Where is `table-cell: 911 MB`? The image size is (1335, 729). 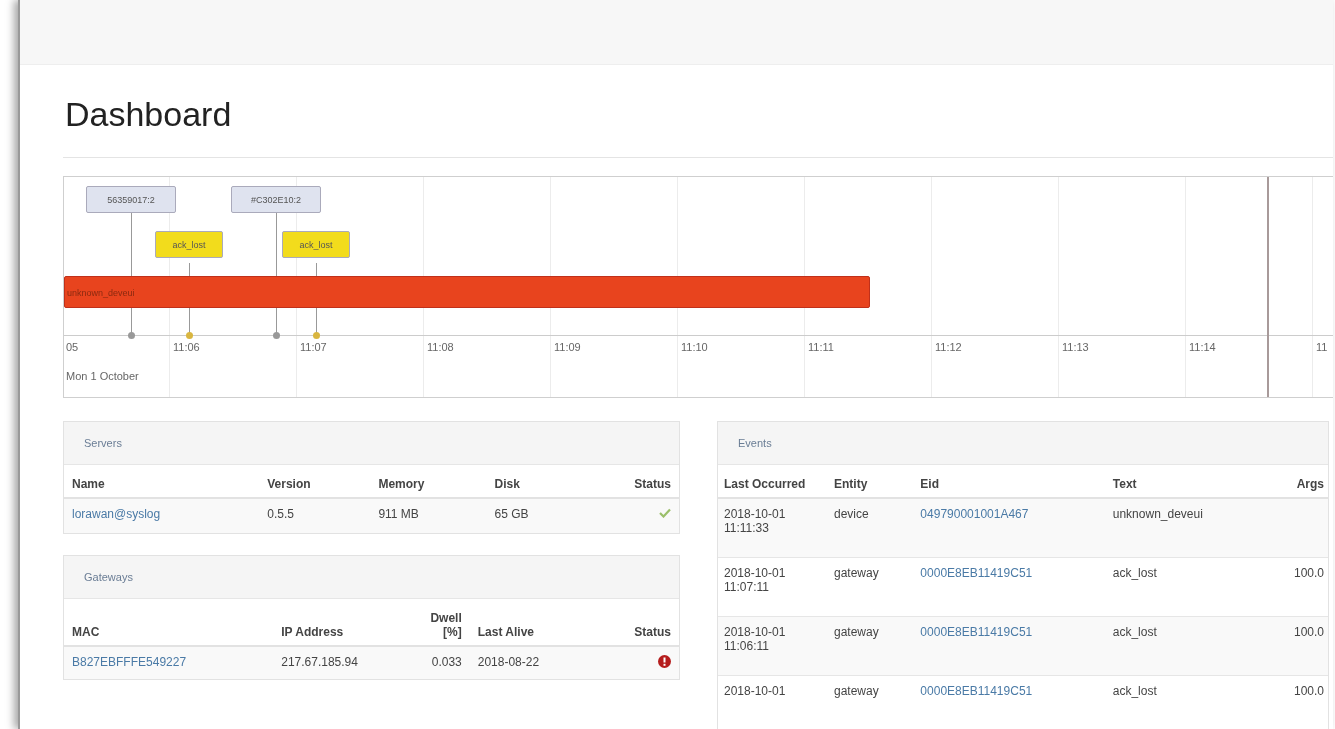 table-cell: 911 MB is located at coordinates (428, 515).